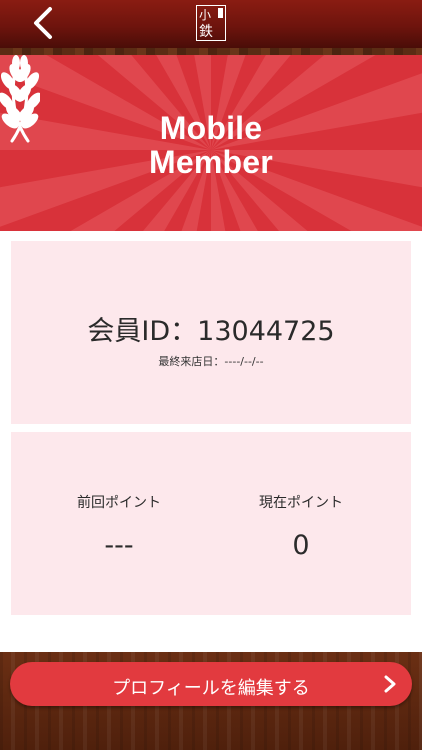  What do you see at coordinates (206, 32) in the screenshot?
I see `svg-text: 鉄` at bounding box center [206, 32].